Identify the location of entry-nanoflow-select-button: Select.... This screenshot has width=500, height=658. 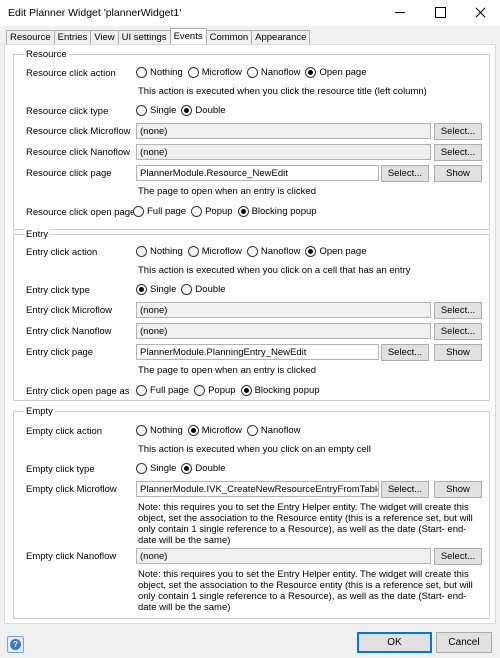
(458, 331).